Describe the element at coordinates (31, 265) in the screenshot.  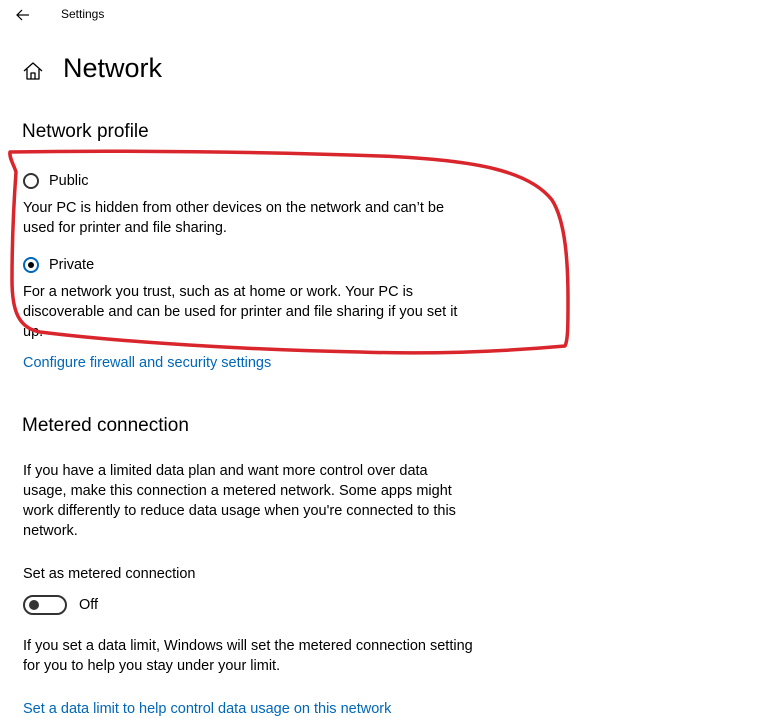
I see `radio-checked-icon` at that location.